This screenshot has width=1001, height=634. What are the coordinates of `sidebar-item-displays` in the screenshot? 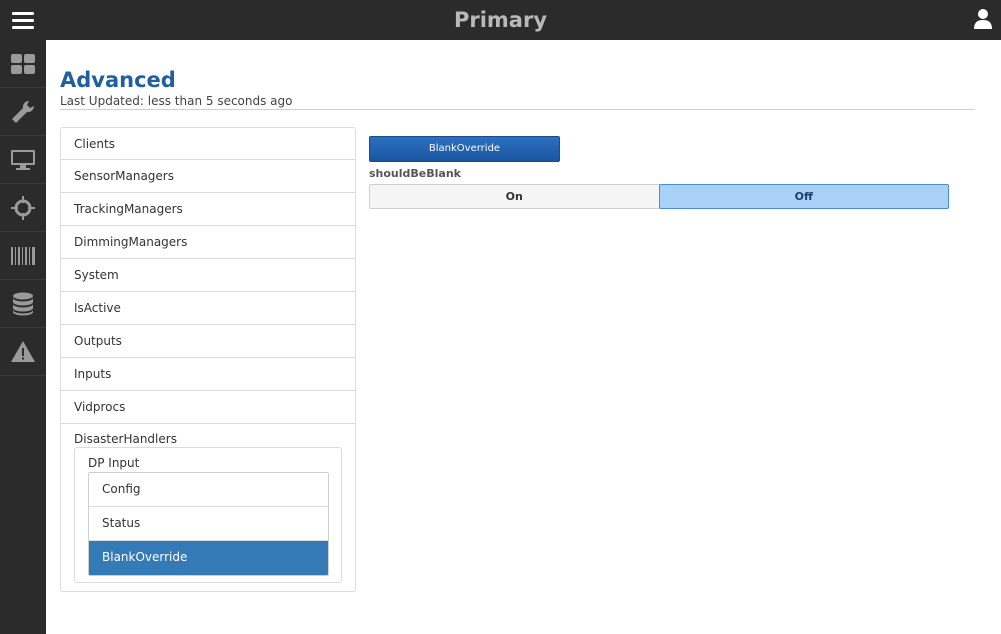 It's located at (23, 160).